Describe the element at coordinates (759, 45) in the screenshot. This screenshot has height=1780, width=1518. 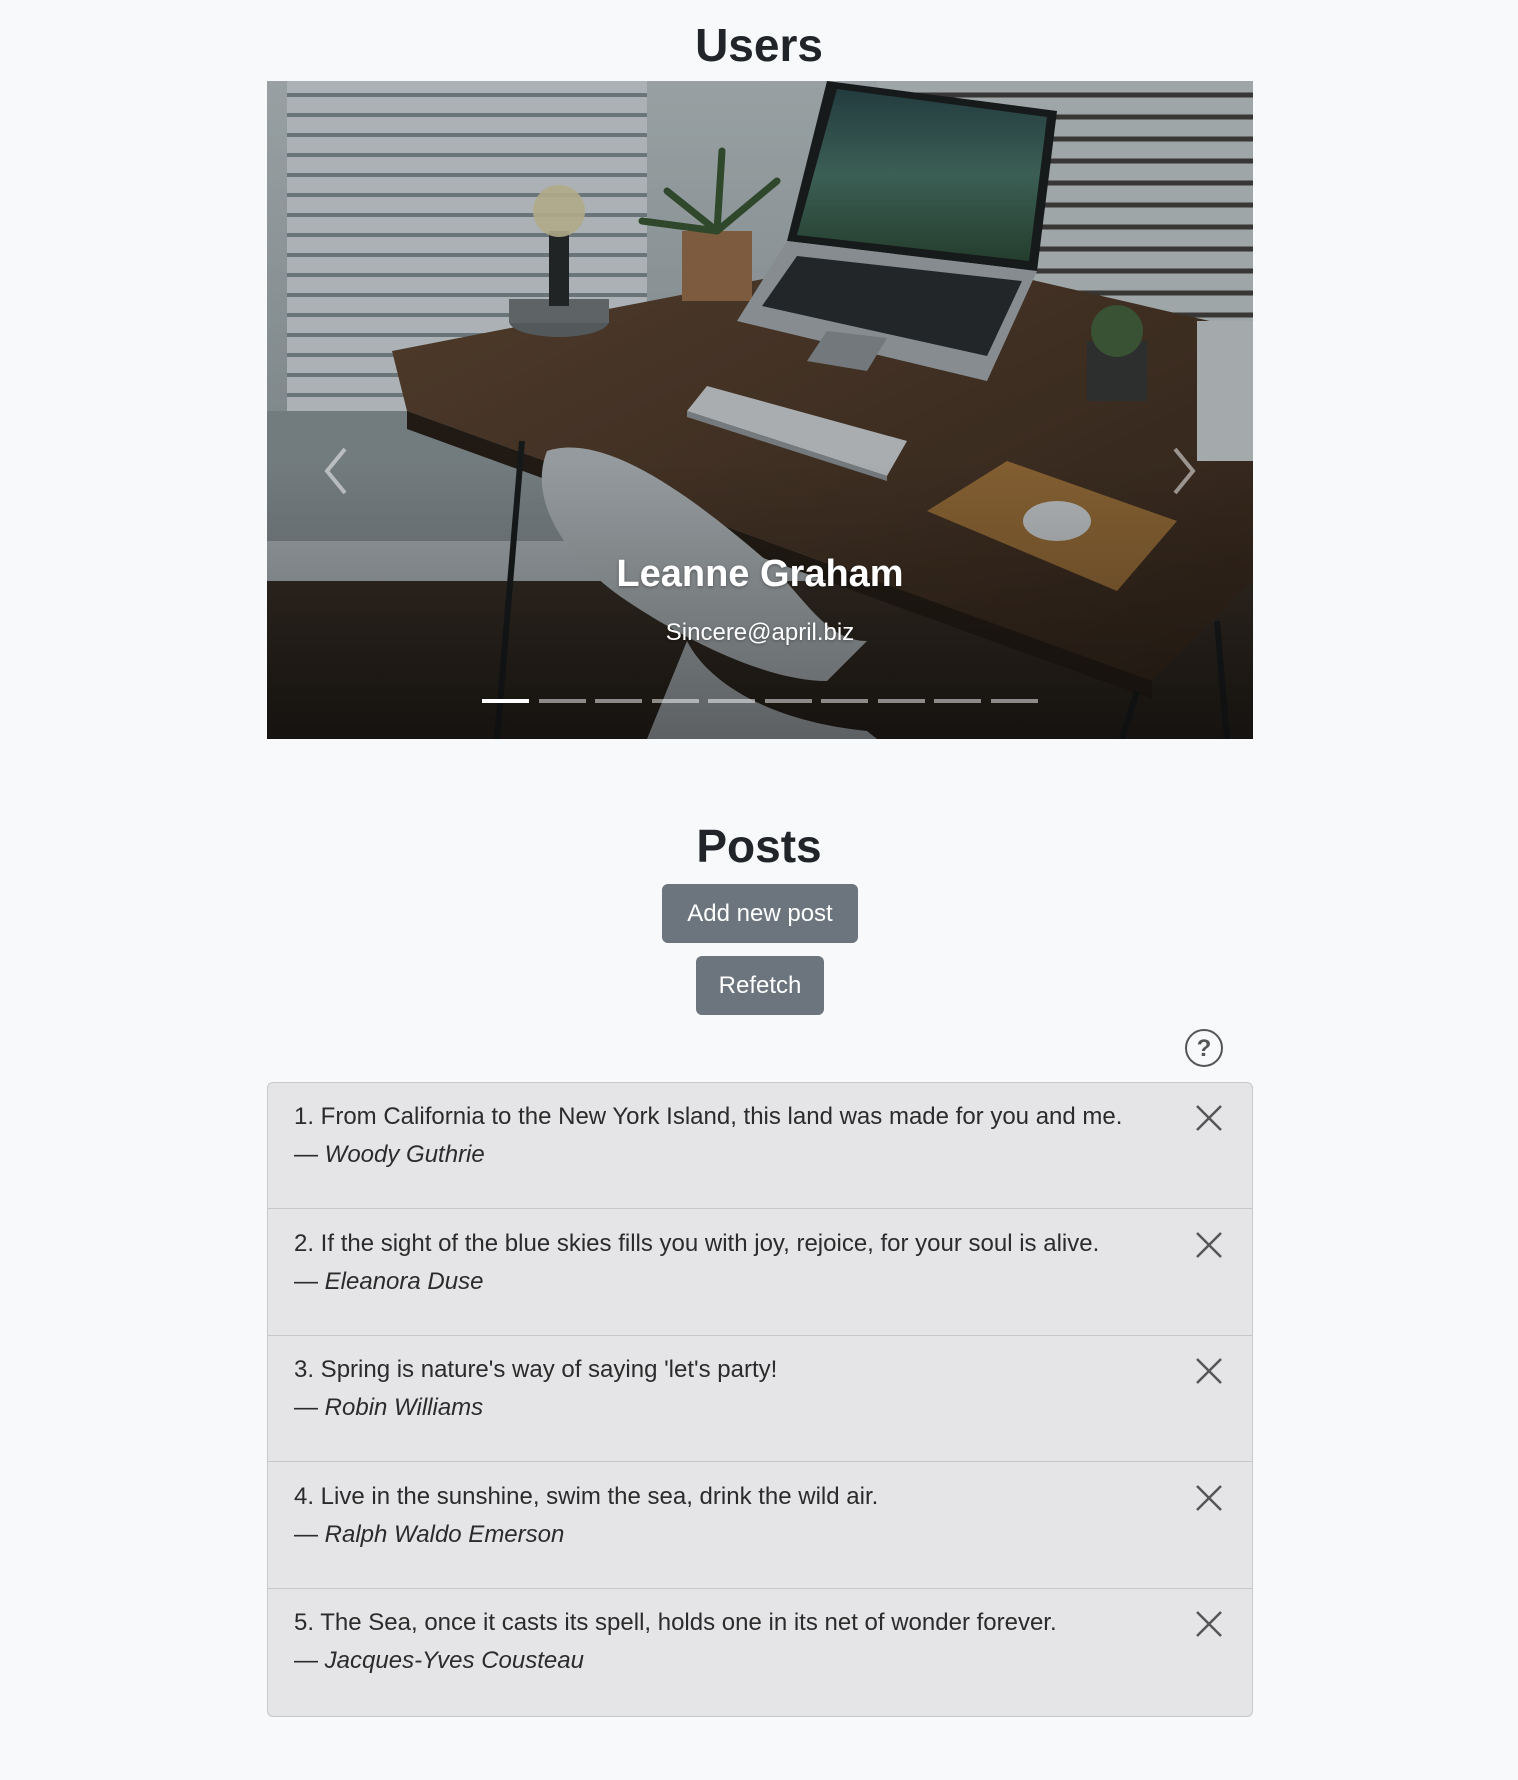
I see `users-heading: Users` at that location.